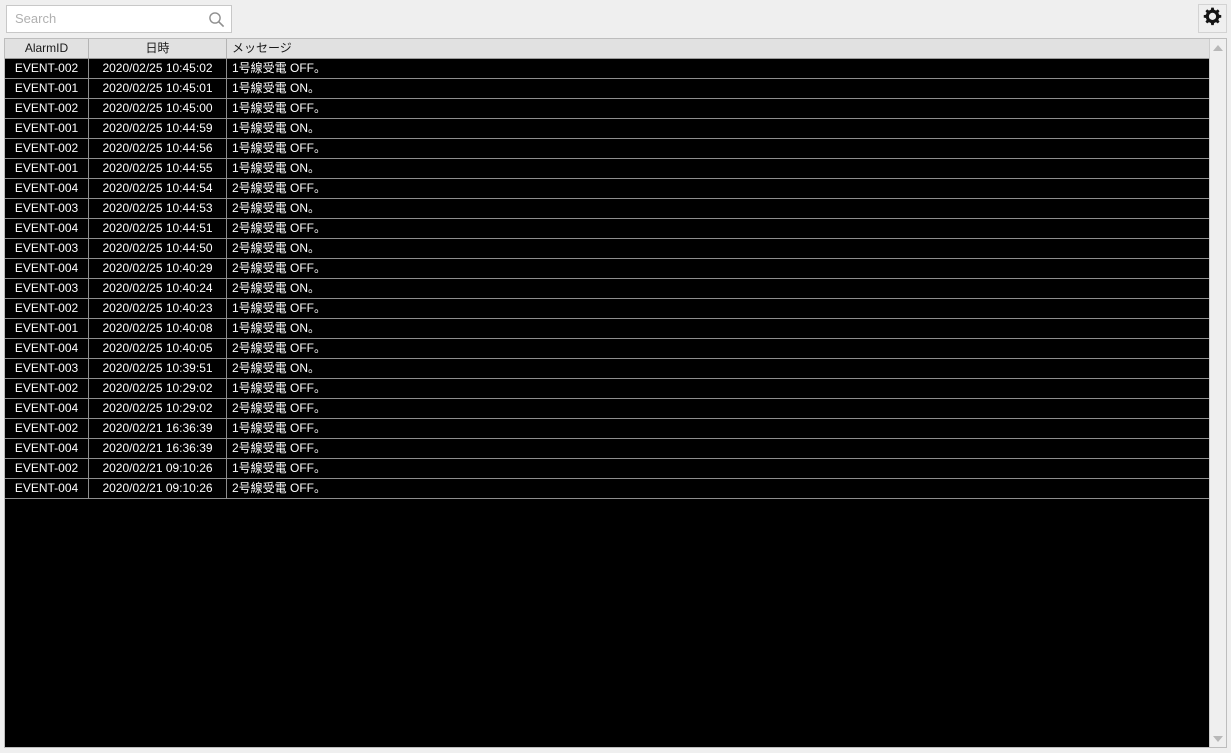 This screenshot has height=753, width=1231. Describe the element at coordinates (607, 109) in the screenshot. I see `table-row: EVENT-002 2020/02/25 10:45:00 1号線受電 OFF。` at that location.